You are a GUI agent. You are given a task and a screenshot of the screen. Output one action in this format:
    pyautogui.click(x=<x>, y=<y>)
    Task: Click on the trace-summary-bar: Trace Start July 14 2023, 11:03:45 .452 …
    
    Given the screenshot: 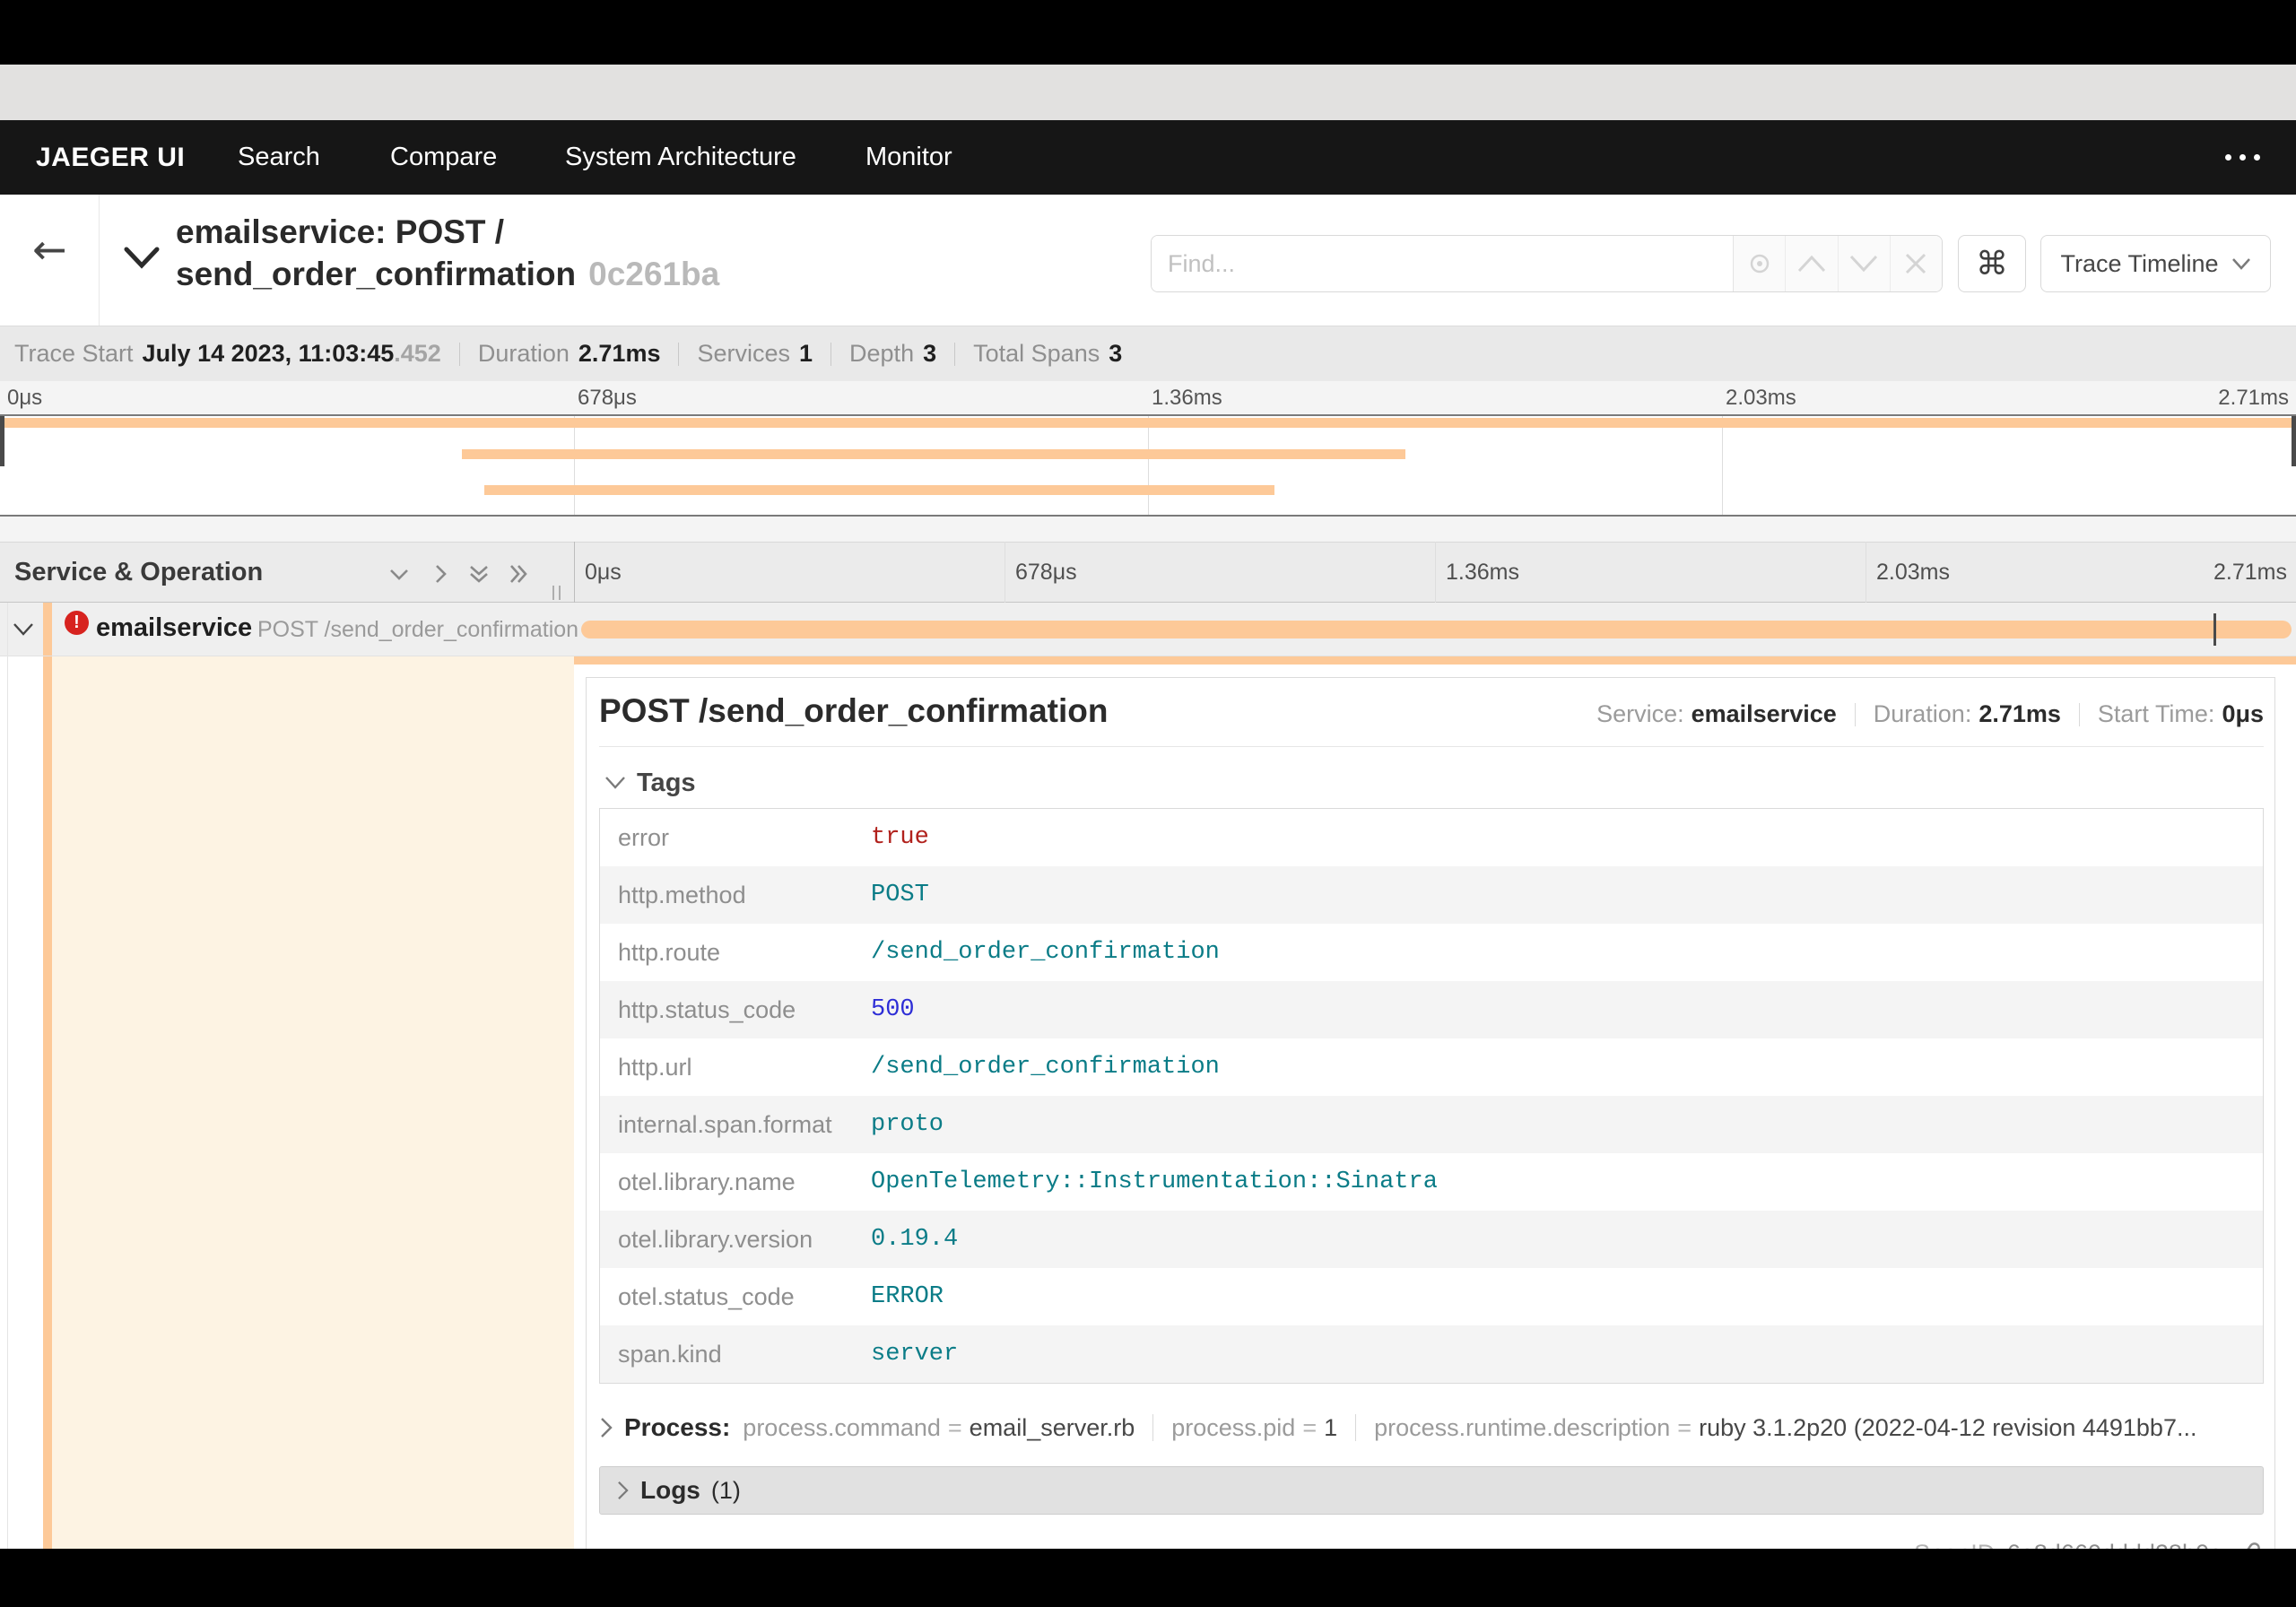 What is the action you would take?
    pyautogui.click(x=1148, y=353)
    